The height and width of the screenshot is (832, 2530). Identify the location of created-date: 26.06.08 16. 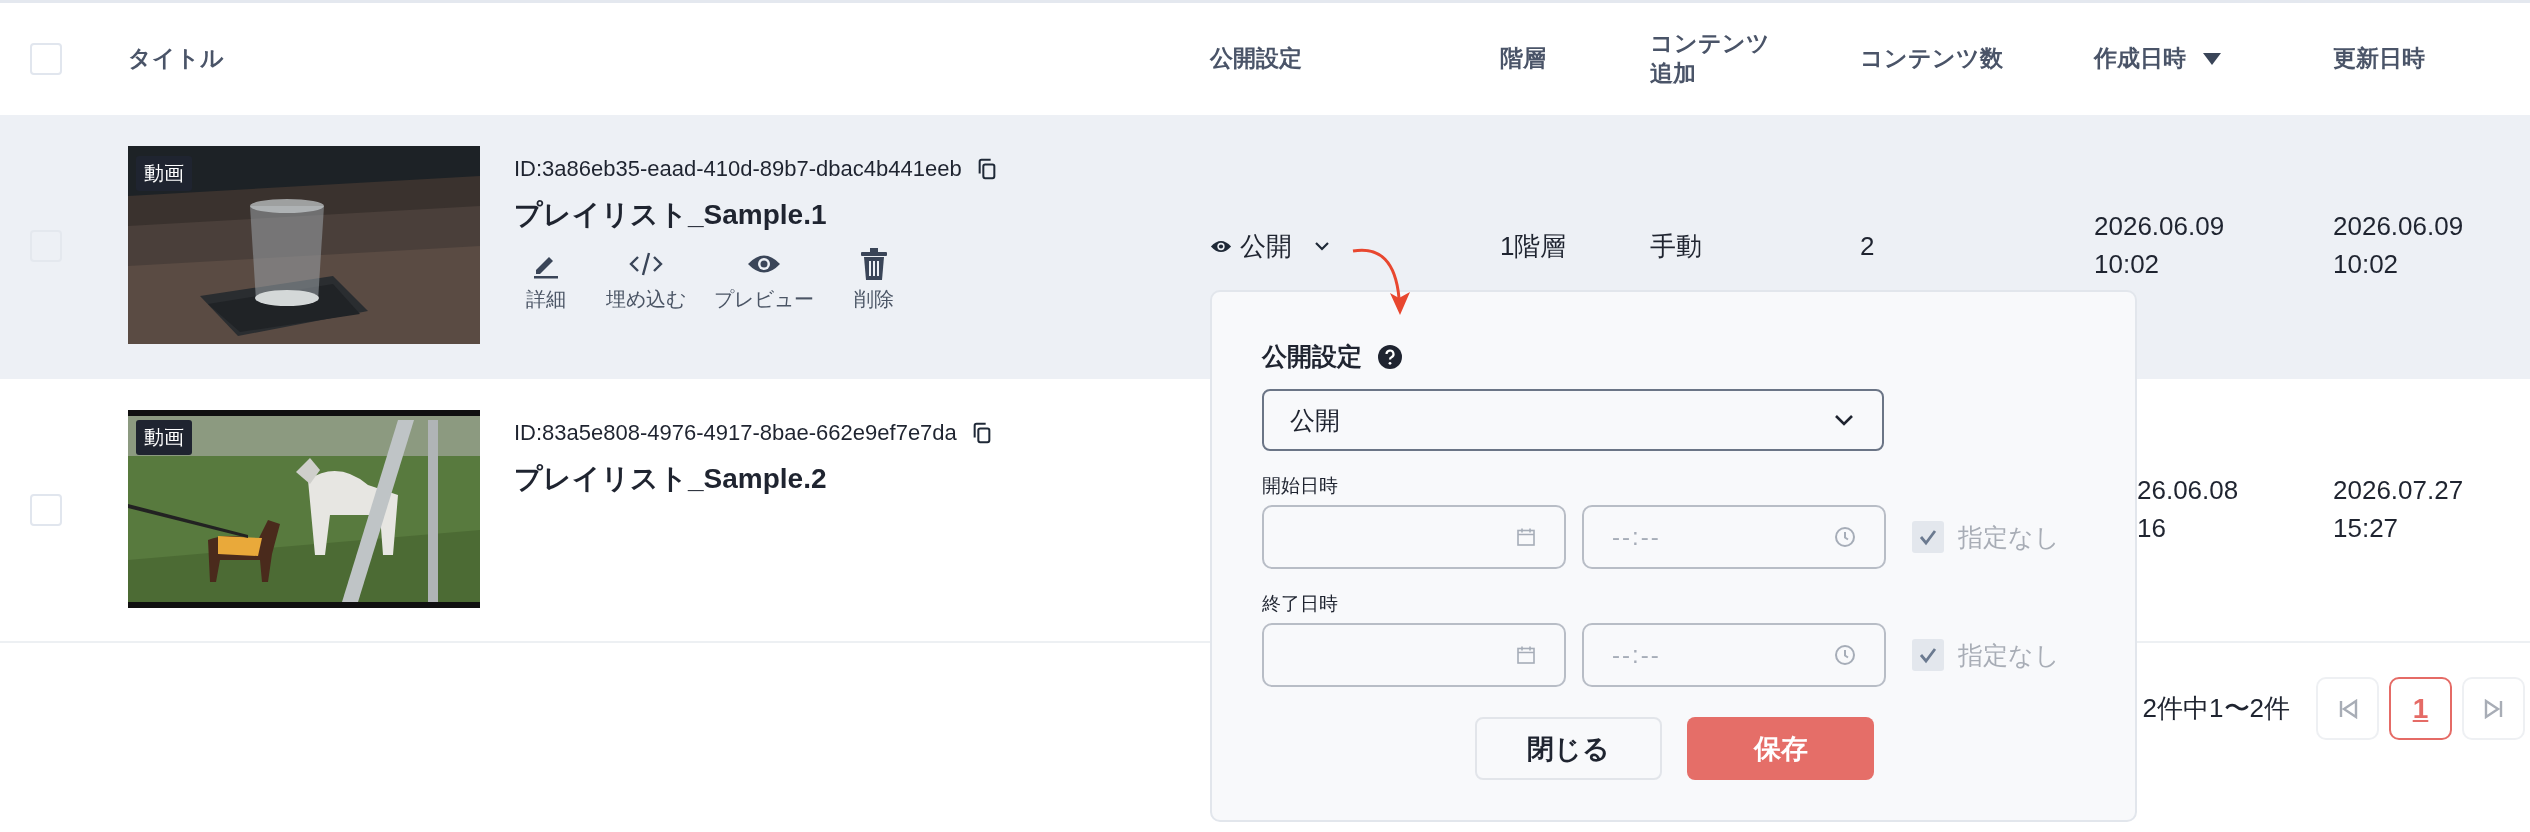
(2188, 509).